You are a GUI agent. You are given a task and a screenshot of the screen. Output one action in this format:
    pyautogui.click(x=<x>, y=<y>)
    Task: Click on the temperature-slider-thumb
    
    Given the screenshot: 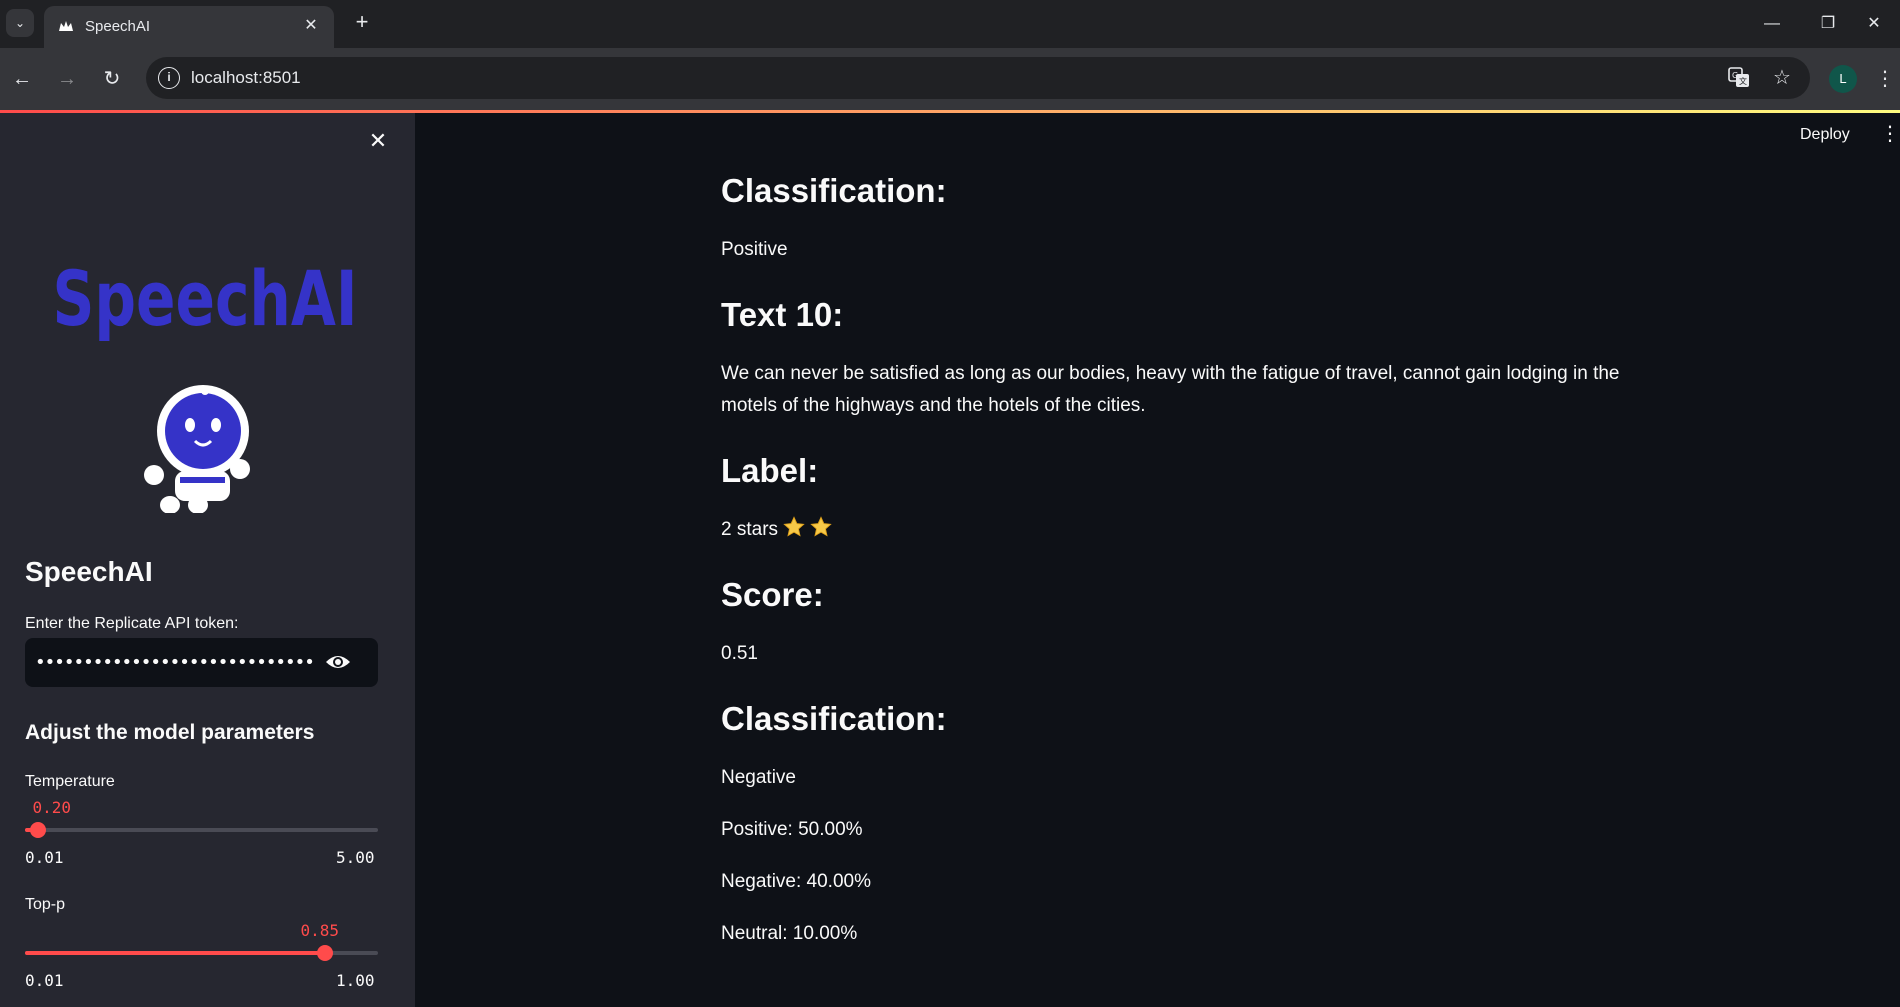 What is the action you would take?
    pyautogui.click(x=38, y=830)
    